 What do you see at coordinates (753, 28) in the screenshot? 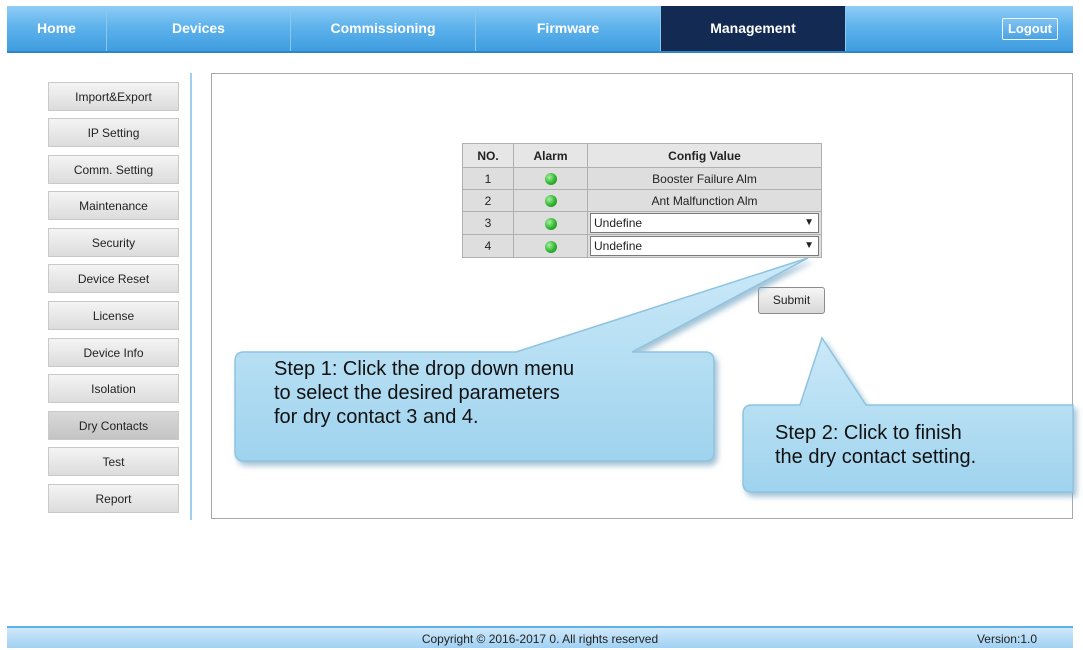
I see `tab-management: Management` at bounding box center [753, 28].